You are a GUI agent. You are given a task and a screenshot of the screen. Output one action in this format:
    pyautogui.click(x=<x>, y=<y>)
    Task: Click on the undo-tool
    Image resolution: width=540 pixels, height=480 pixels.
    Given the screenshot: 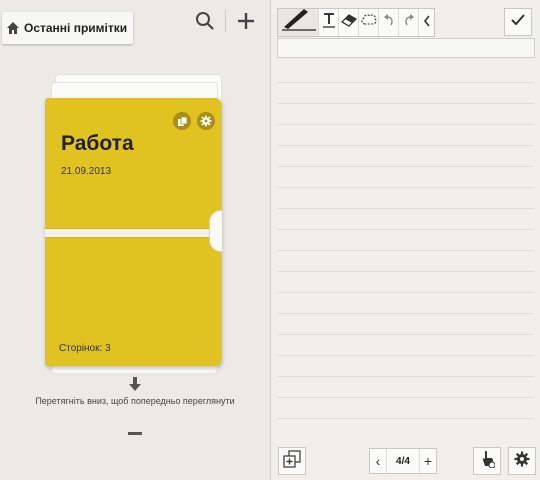 What is the action you would take?
    pyautogui.click(x=389, y=22)
    